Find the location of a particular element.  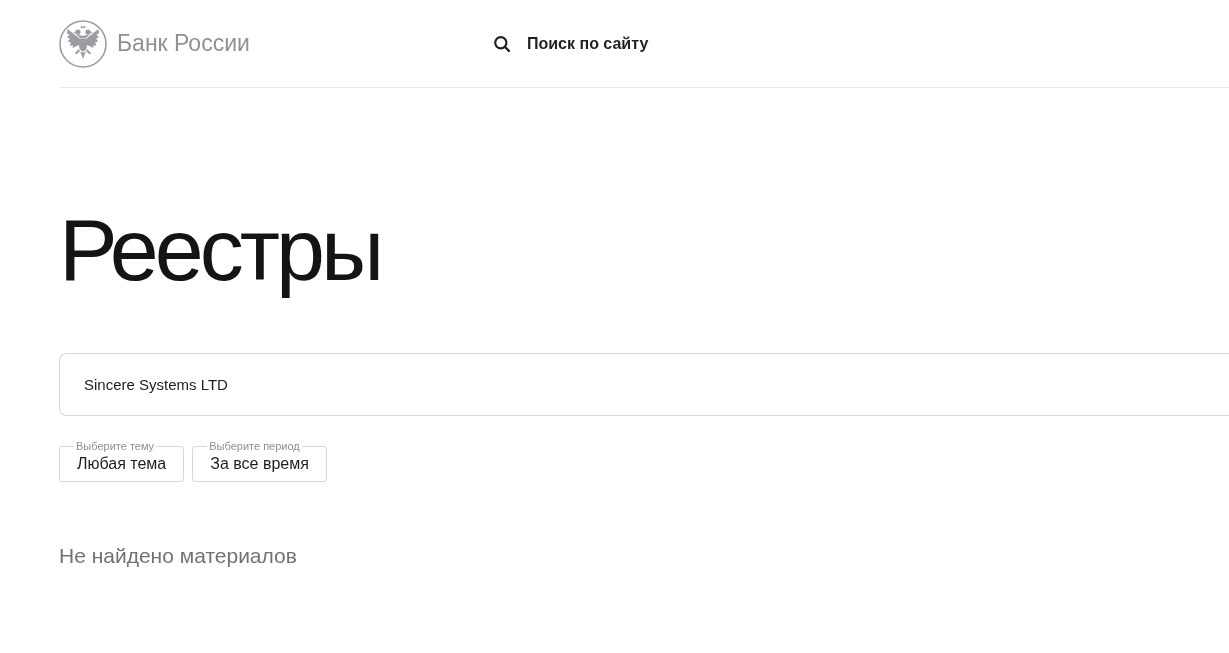

search-link: Поиск по сайту is located at coordinates (571, 43).